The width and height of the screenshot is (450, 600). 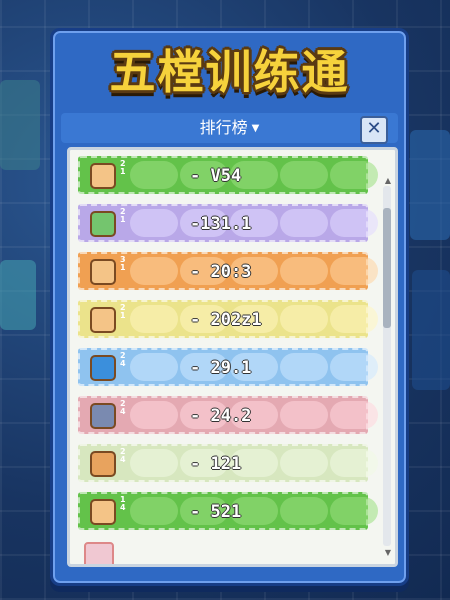 What do you see at coordinates (223, 127) in the screenshot?
I see `leaderboard-title: 排行榜` at bounding box center [223, 127].